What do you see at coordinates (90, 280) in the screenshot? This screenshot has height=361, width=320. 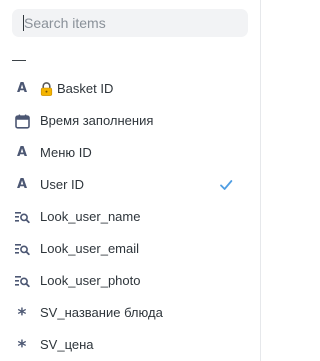 I see `list-item-label: Look_user_photo` at bounding box center [90, 280].